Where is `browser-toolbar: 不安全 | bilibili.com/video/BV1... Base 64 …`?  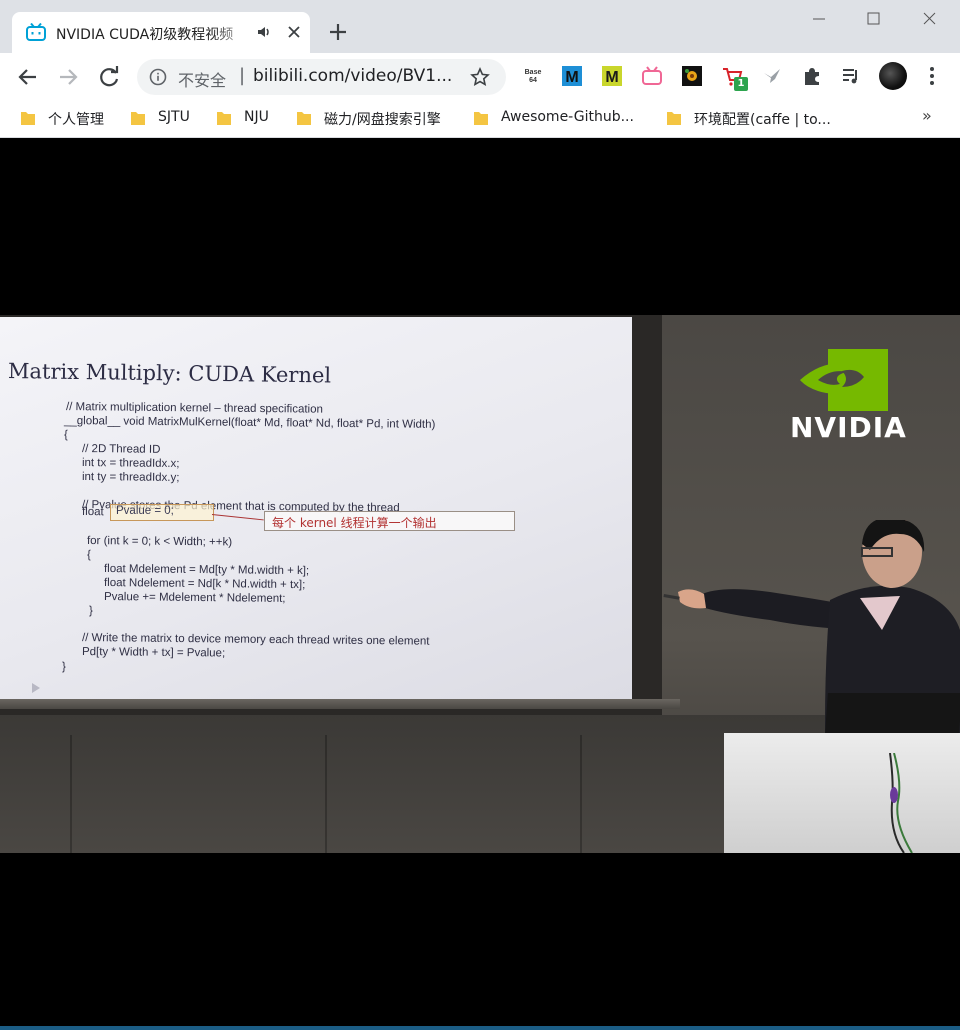 browser-toolbar: 不安全 | bilibili.com/video/BV1... Base 64 … is located at coordinates (480, 76).